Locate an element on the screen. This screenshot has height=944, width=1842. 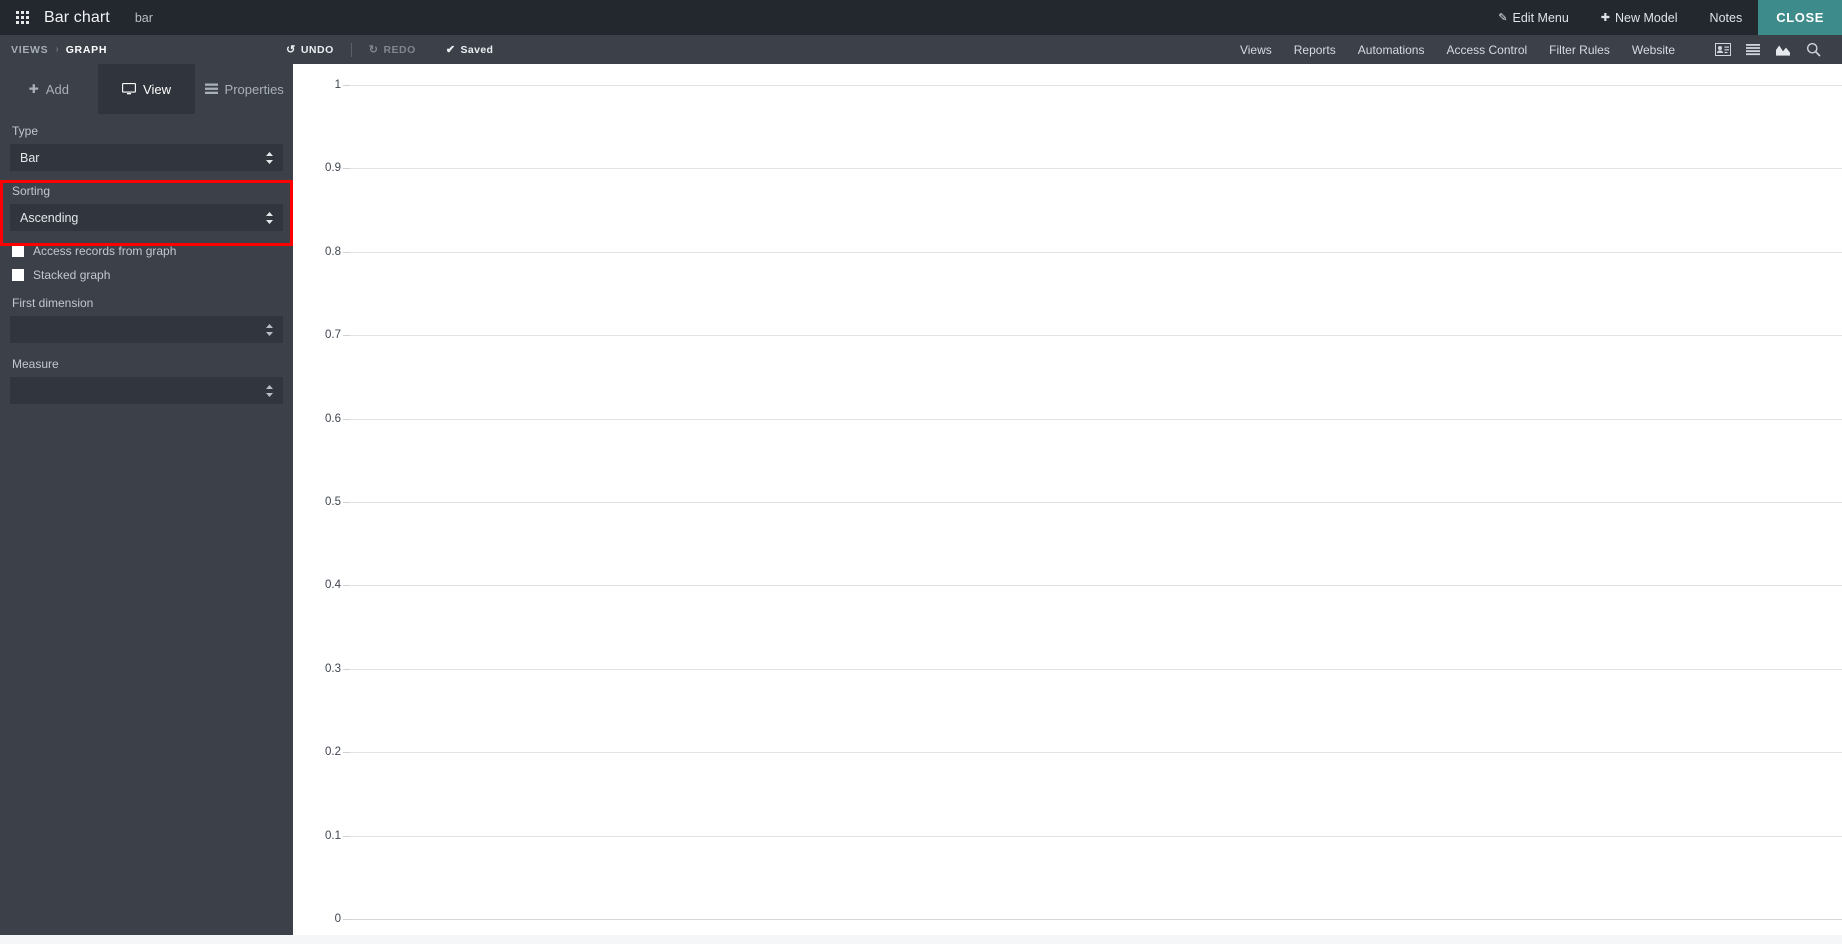
notes-label: Notes is located at coordinates (1726, 17).